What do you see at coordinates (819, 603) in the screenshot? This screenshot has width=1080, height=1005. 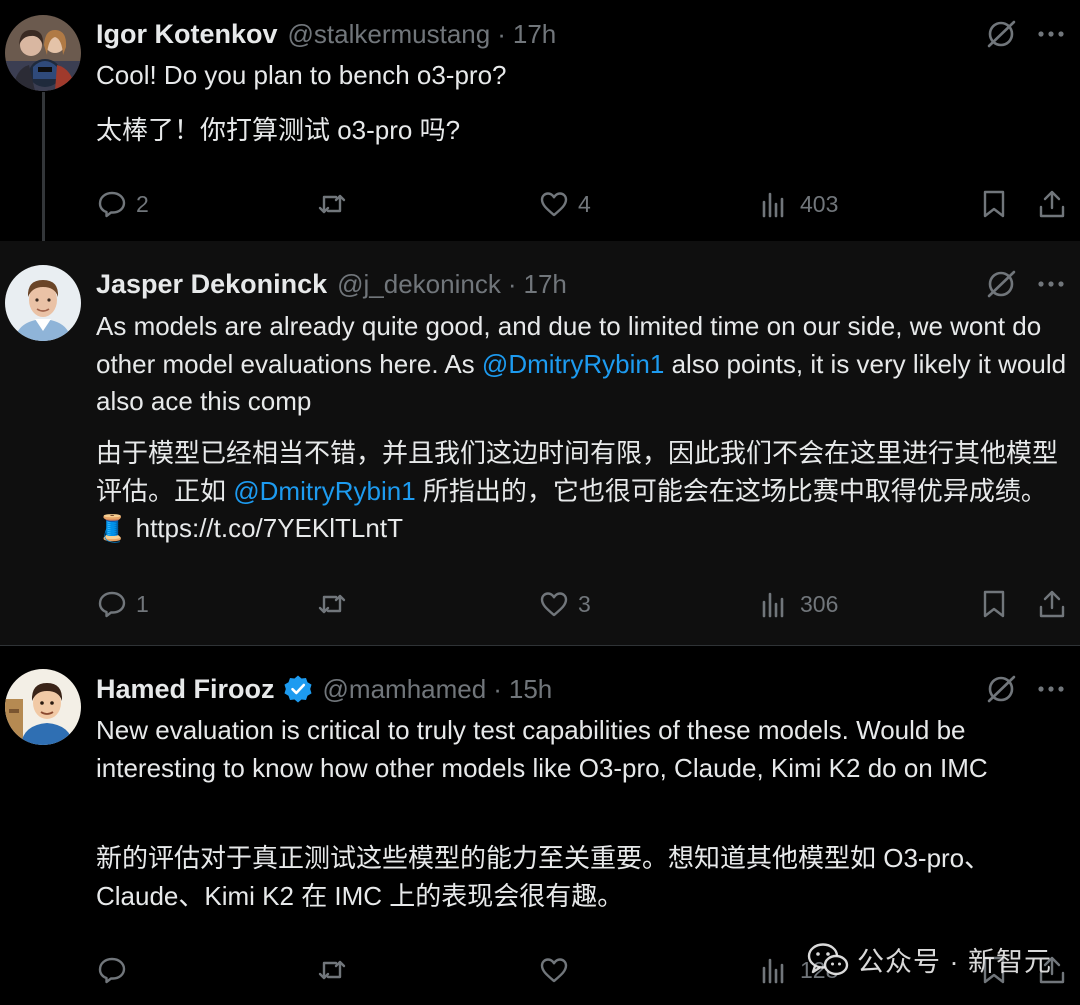 I see `view-count: 306` at bounding box center [819, 603].